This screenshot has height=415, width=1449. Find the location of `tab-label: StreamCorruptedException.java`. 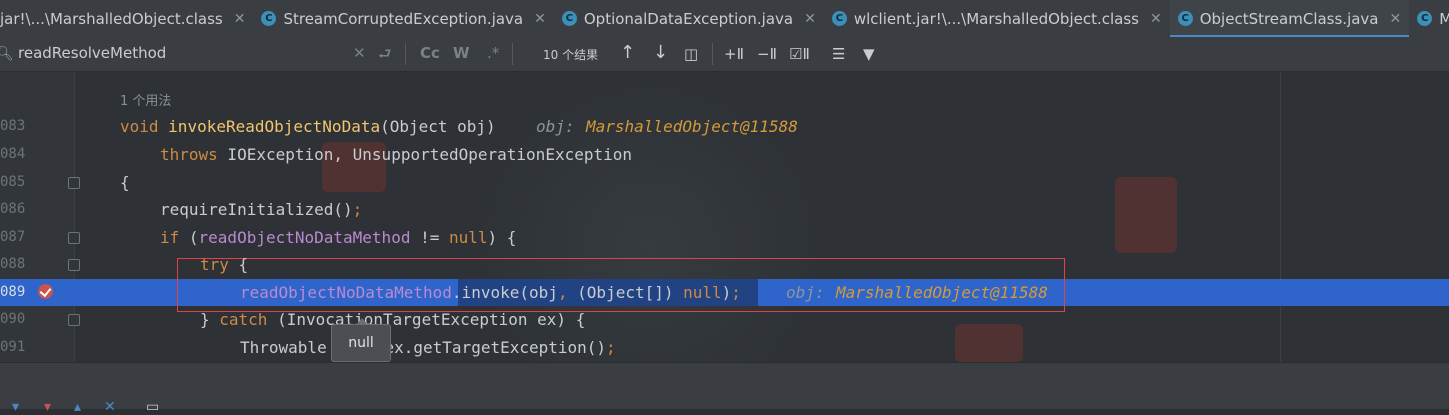

tab-label: StreamCorruptedException.java is located at coordinates (403, 18).